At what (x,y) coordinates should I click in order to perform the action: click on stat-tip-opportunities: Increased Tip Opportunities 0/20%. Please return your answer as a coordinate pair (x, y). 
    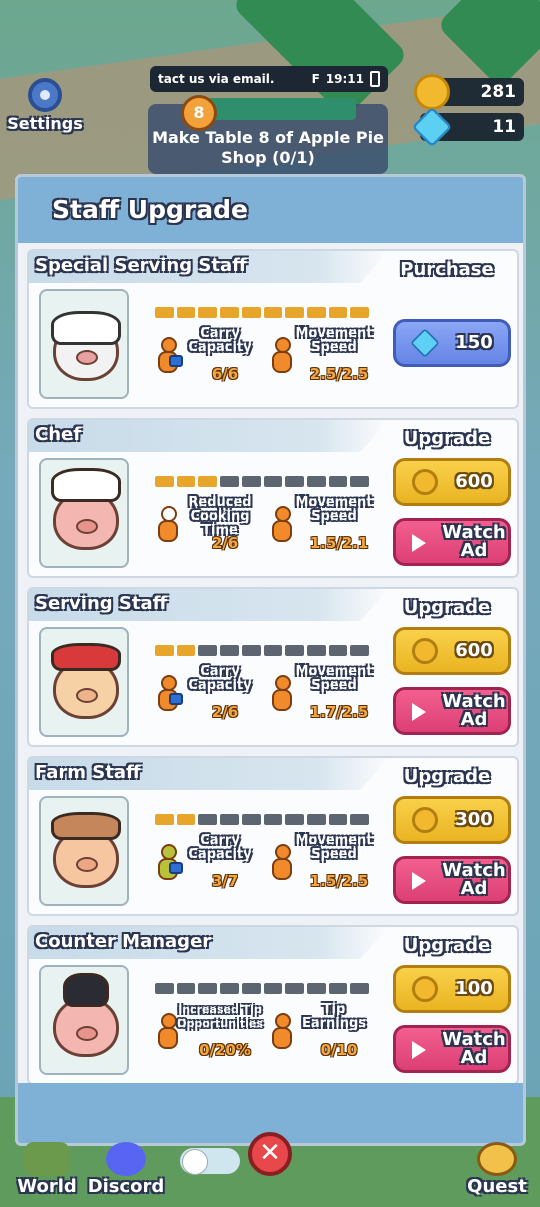
    Looking at the image, I should click on (211, 1038).